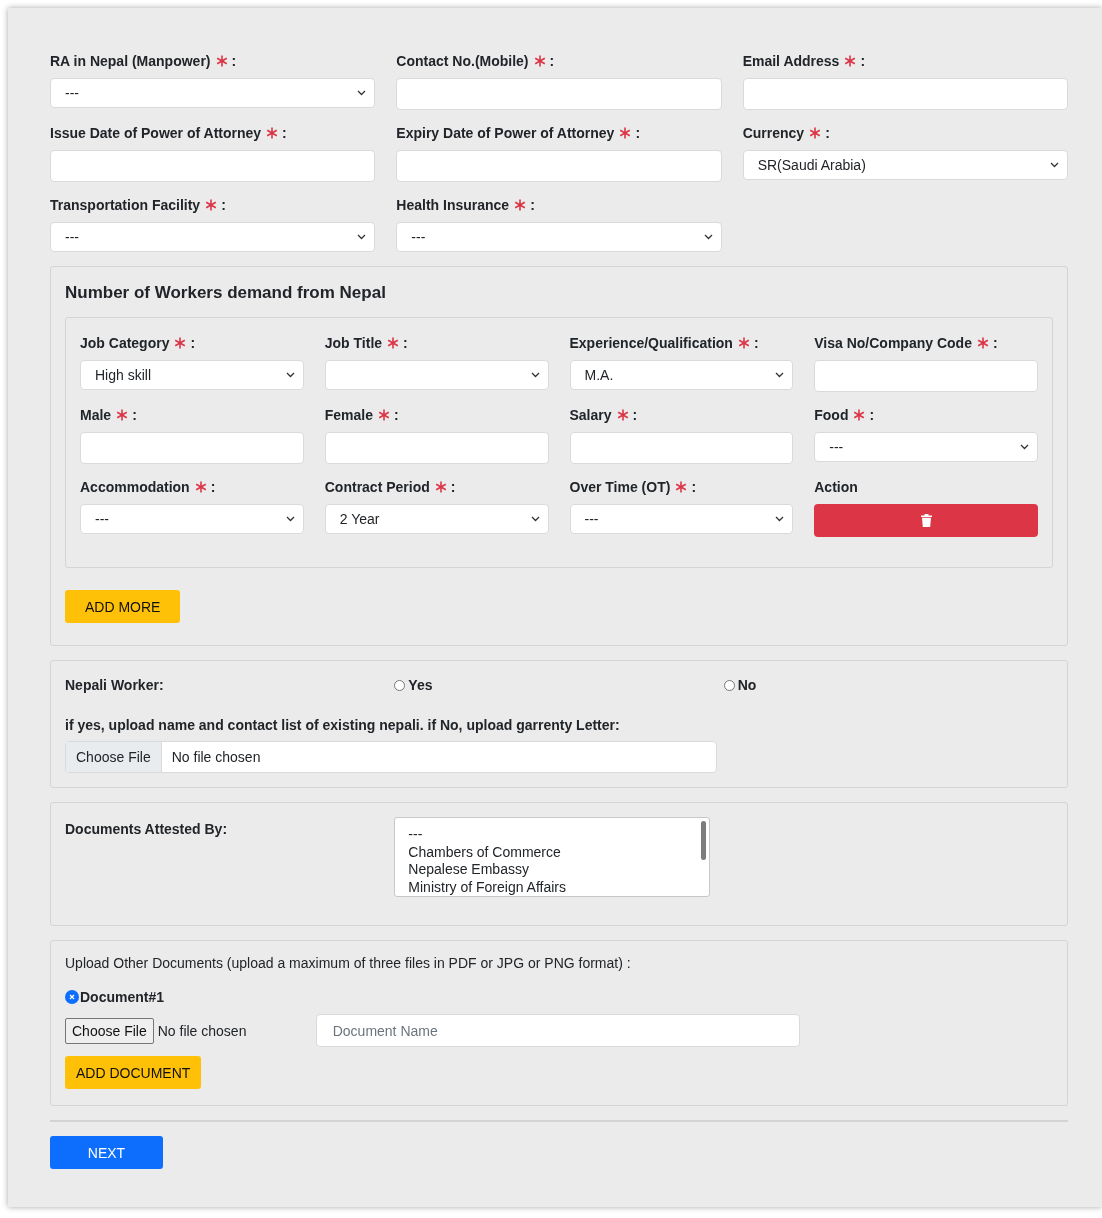  I want to click on radio-option: Yes, so click(559, 685).